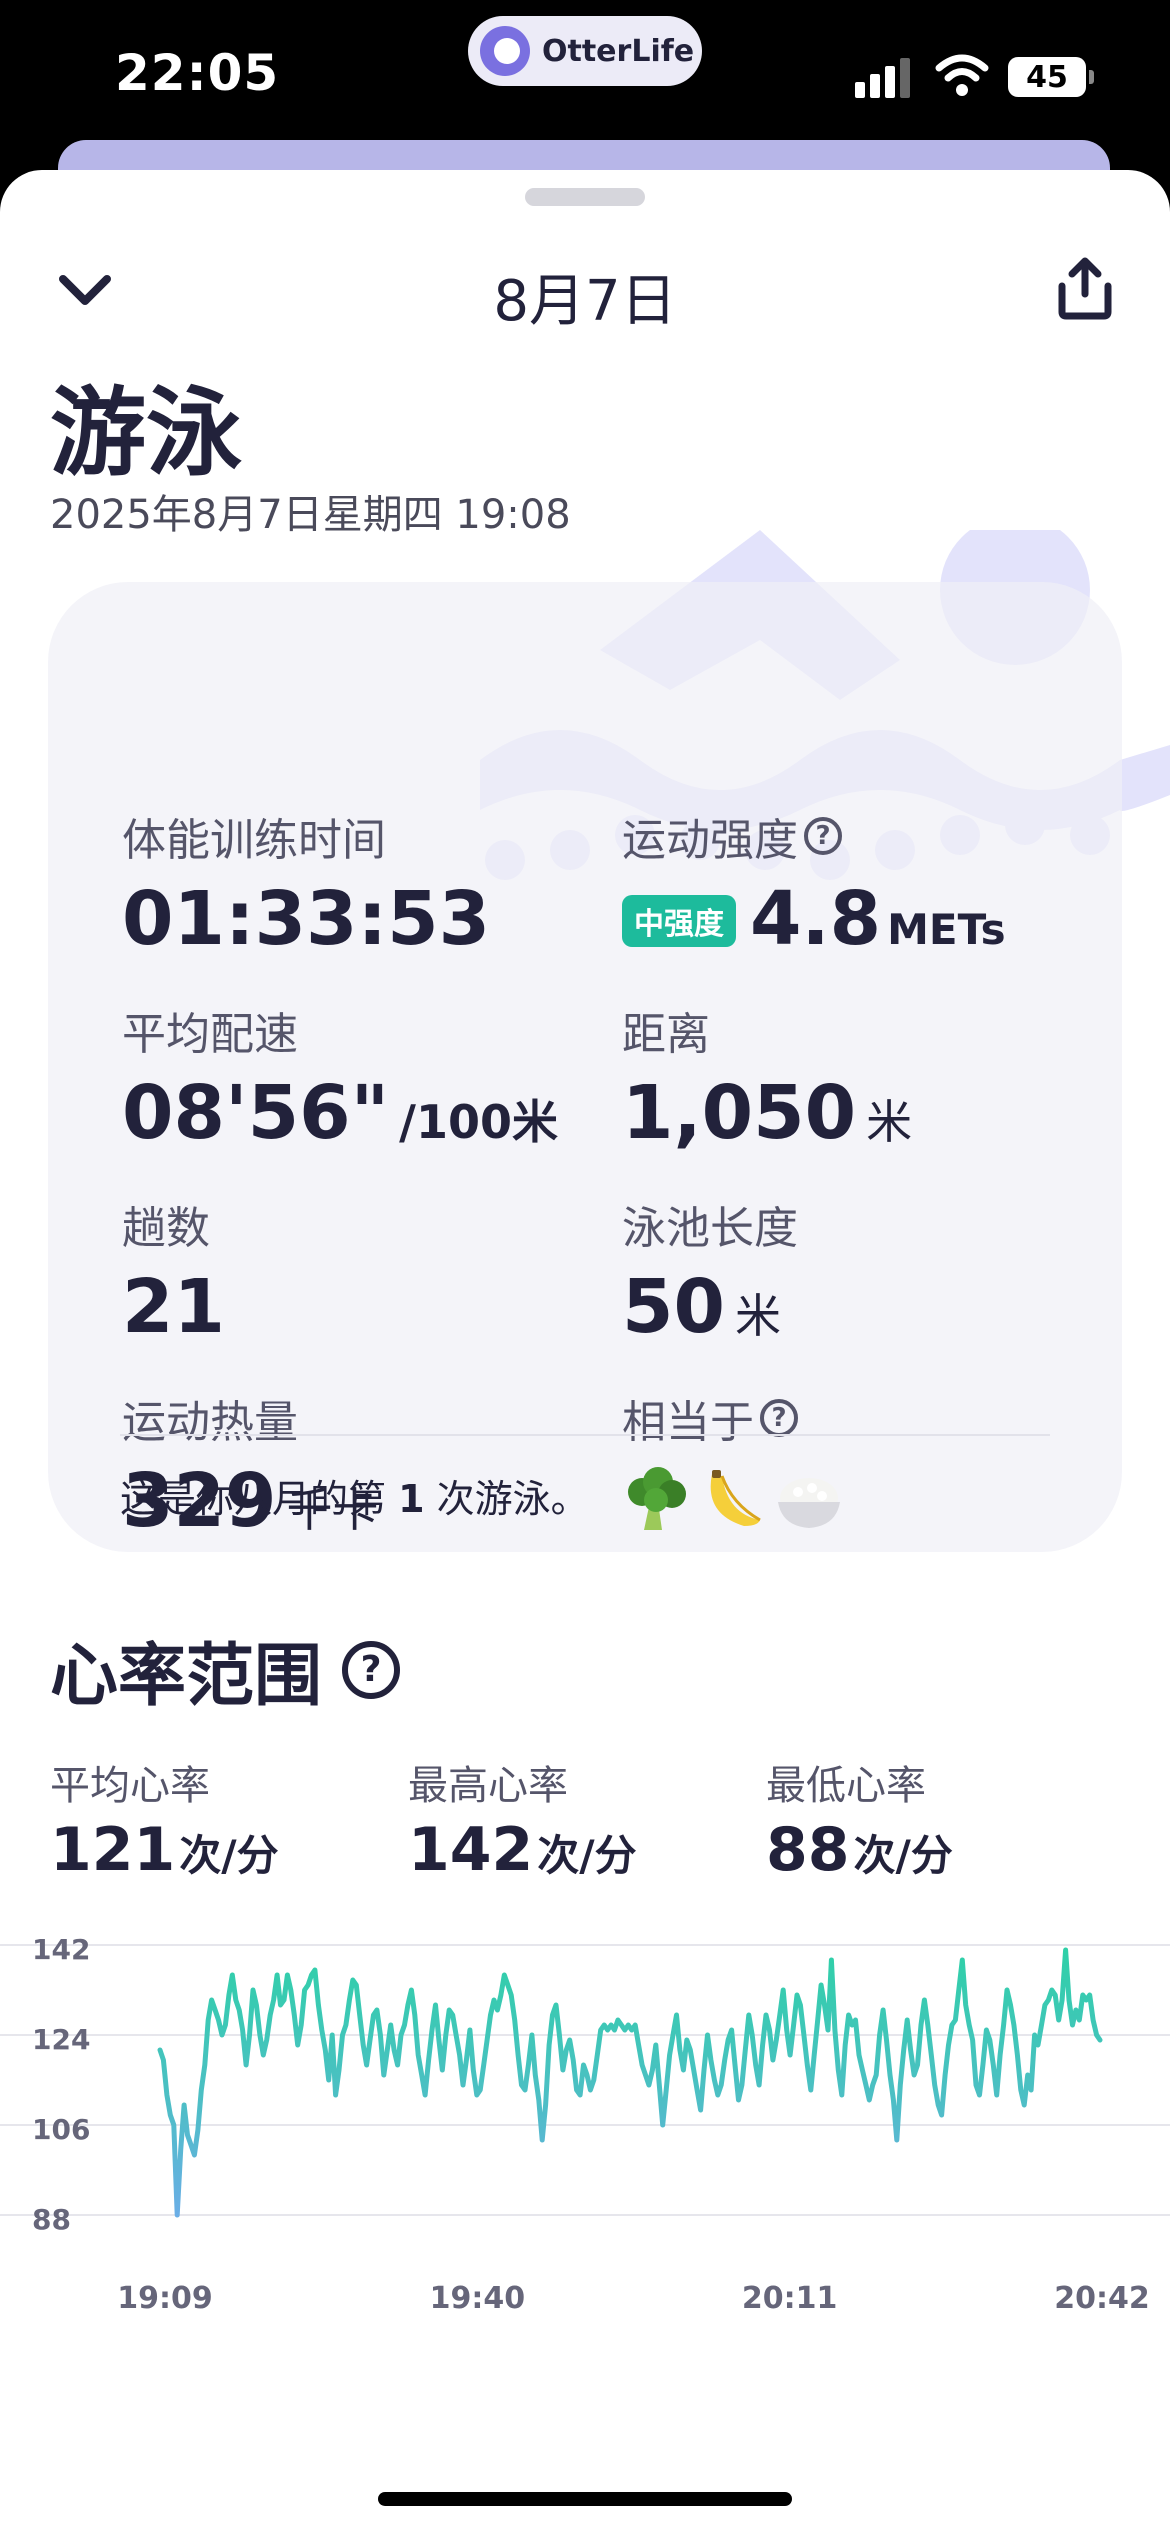 Image resolution: width=1170 pixels, height=2532 pixels. I want to click on heart-rate-section-title: 心率范围 ?, so click(225, 1669).